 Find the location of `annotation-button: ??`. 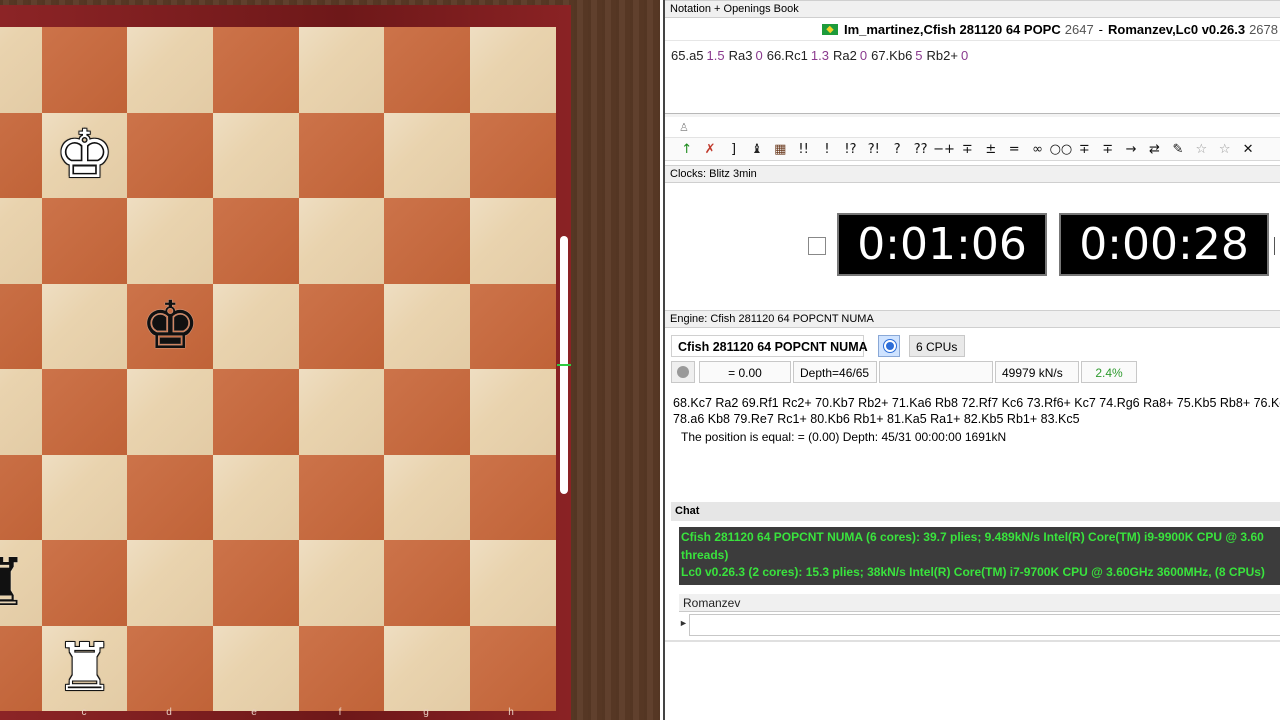

annotation-button: ?? is located at coordinates (920, 149).